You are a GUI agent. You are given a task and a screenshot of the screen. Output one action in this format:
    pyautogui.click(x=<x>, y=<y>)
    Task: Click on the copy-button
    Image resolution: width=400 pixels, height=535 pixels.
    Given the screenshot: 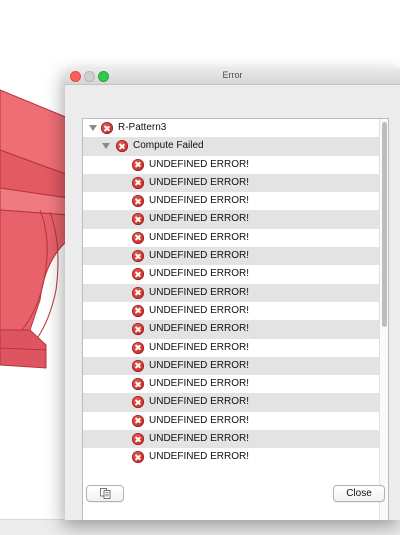 What is the action you would take?
    pyautogui.click(x=105, y=493)
    